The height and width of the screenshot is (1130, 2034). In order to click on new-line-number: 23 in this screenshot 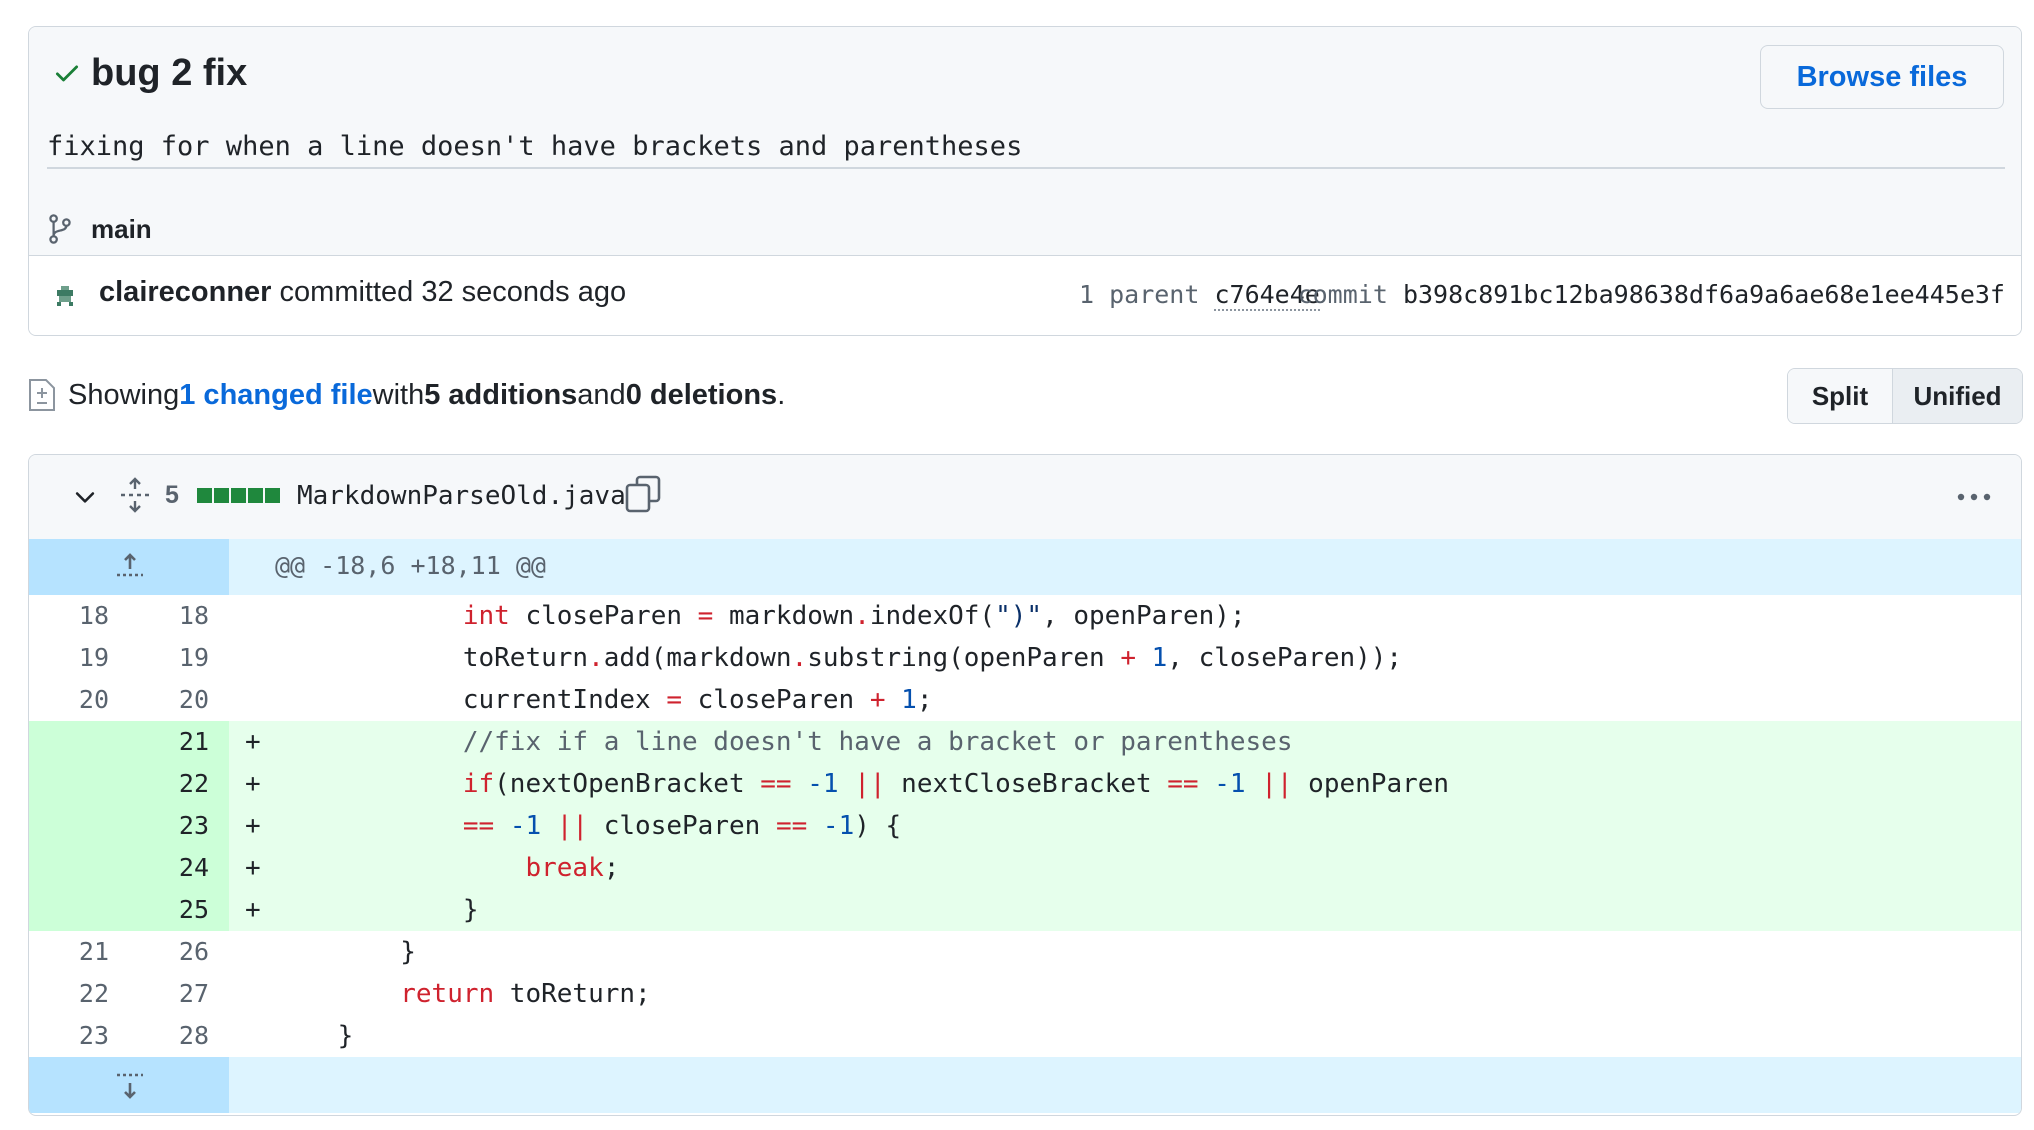, I will do `click(169, 826)`.